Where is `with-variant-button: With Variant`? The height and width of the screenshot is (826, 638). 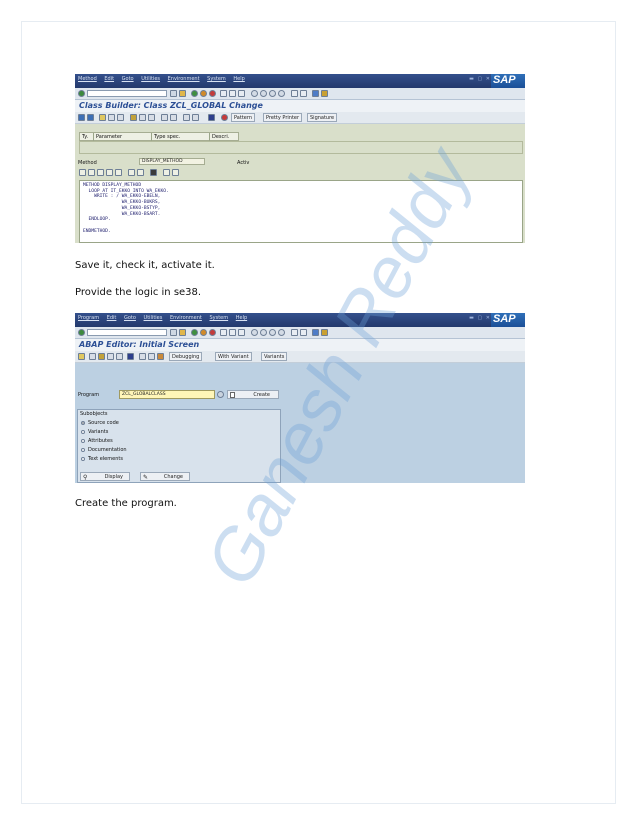
with-variant-button: With Variant is located at coordinates (233, 356).